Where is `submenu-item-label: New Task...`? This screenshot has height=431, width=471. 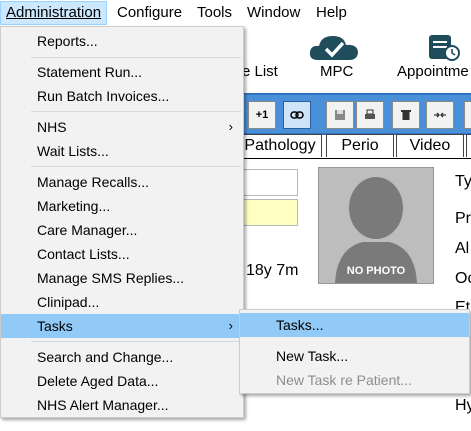
submenu-item-label: New Task... is located at coordinates (312, 356).